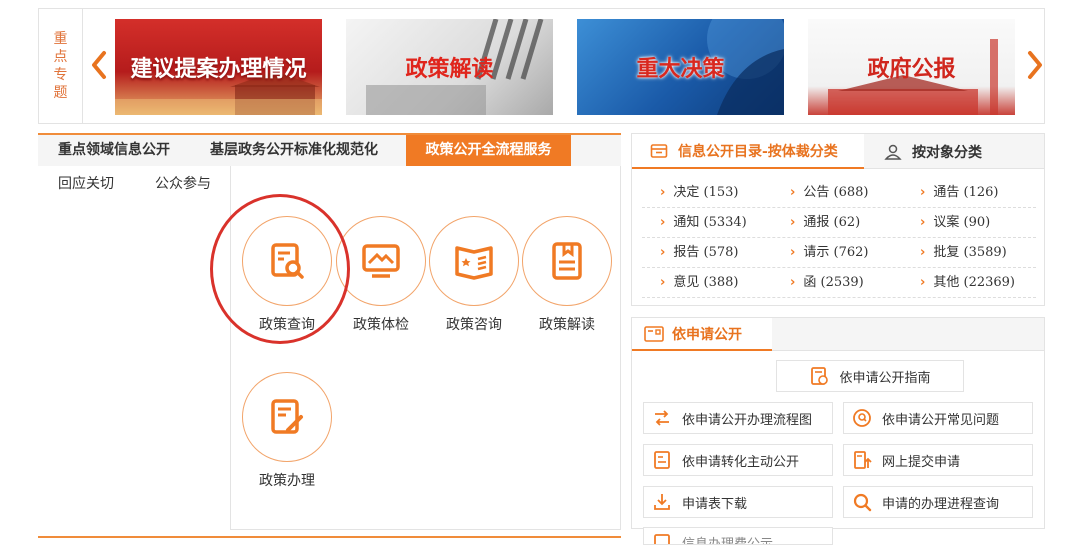 The width and height of the screenshot is (1080, 545). Describe the element at coordinates (218, 67) in the screenshot. I see `slide-proposal: 建议提案办理情况` at that location.